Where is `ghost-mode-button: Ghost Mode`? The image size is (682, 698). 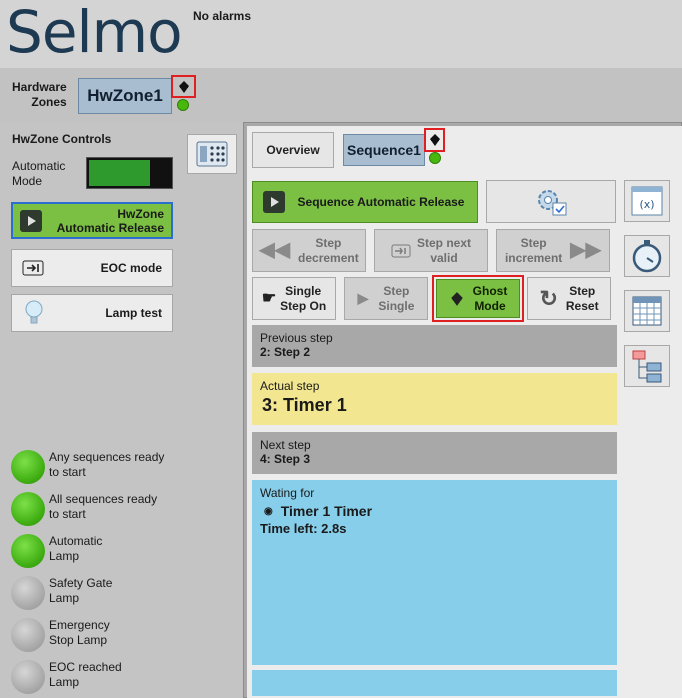 ghost-mode-button: Ghost Mode is located at coordinates (478, 298).